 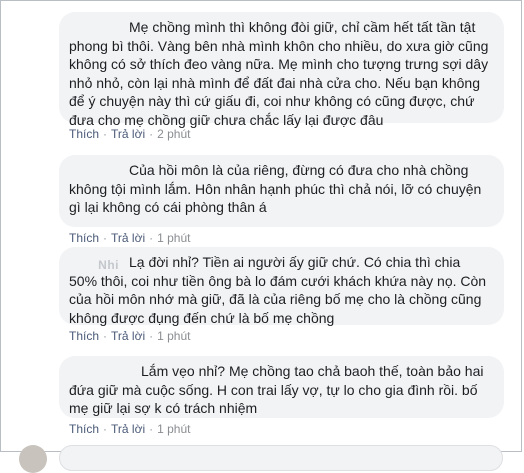 What do you see at coordinates (33, 459) in the screenshot?
I see `avatar` at bounding box center [33, 459].